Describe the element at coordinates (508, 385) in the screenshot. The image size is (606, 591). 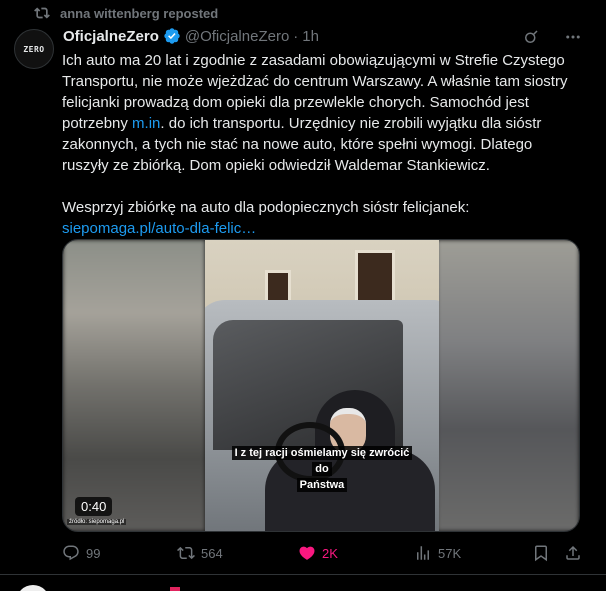
I see `video-blur-right` at that location.